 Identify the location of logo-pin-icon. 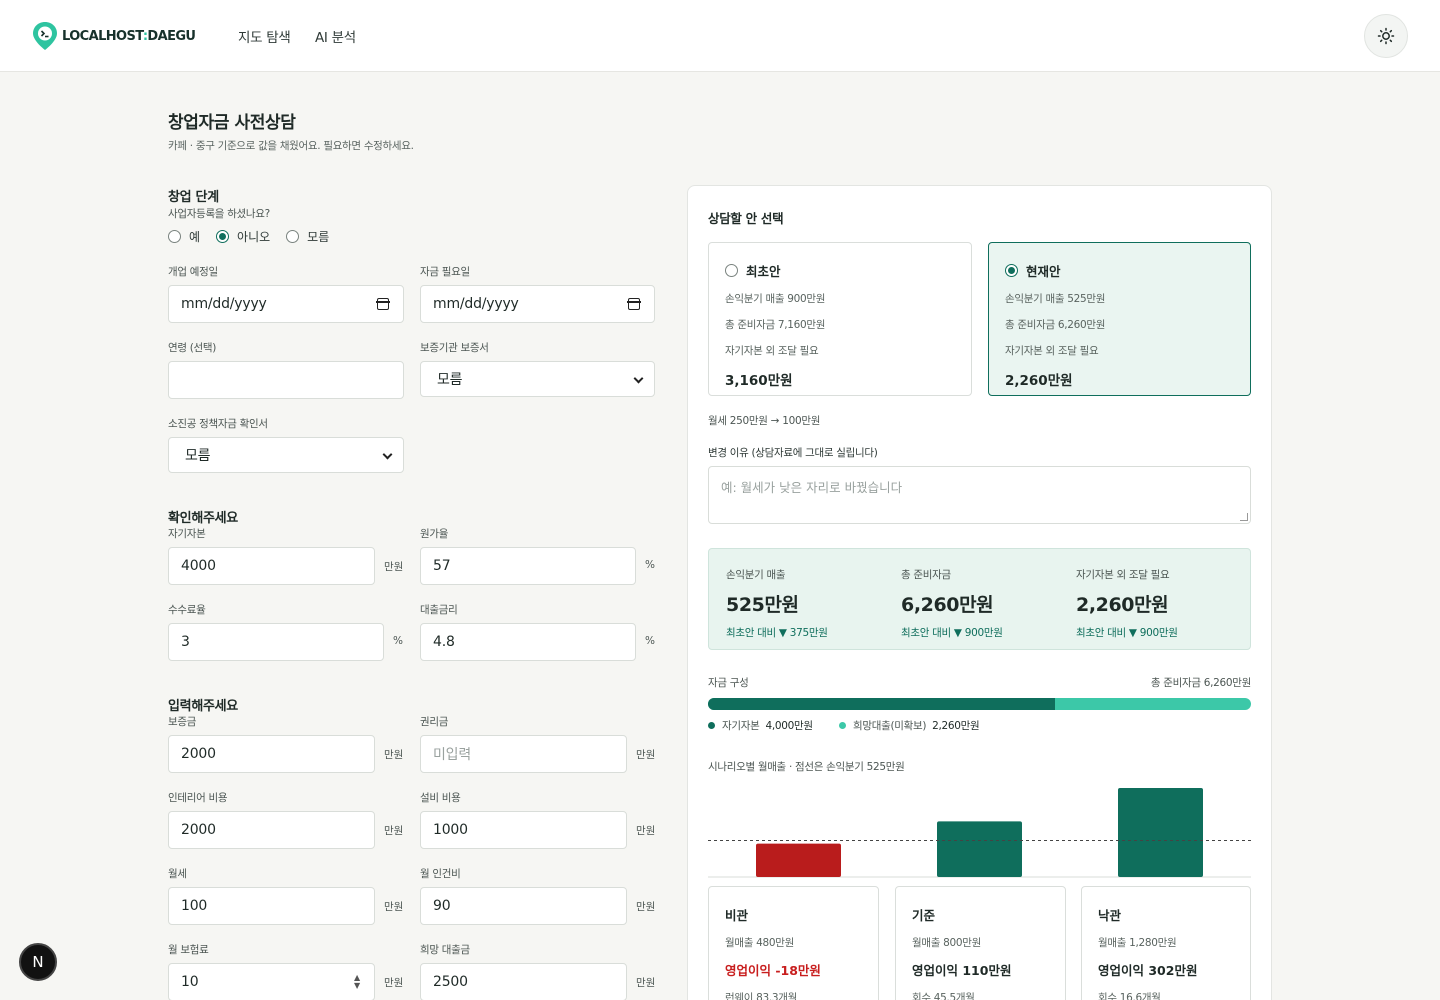
(45, 36).